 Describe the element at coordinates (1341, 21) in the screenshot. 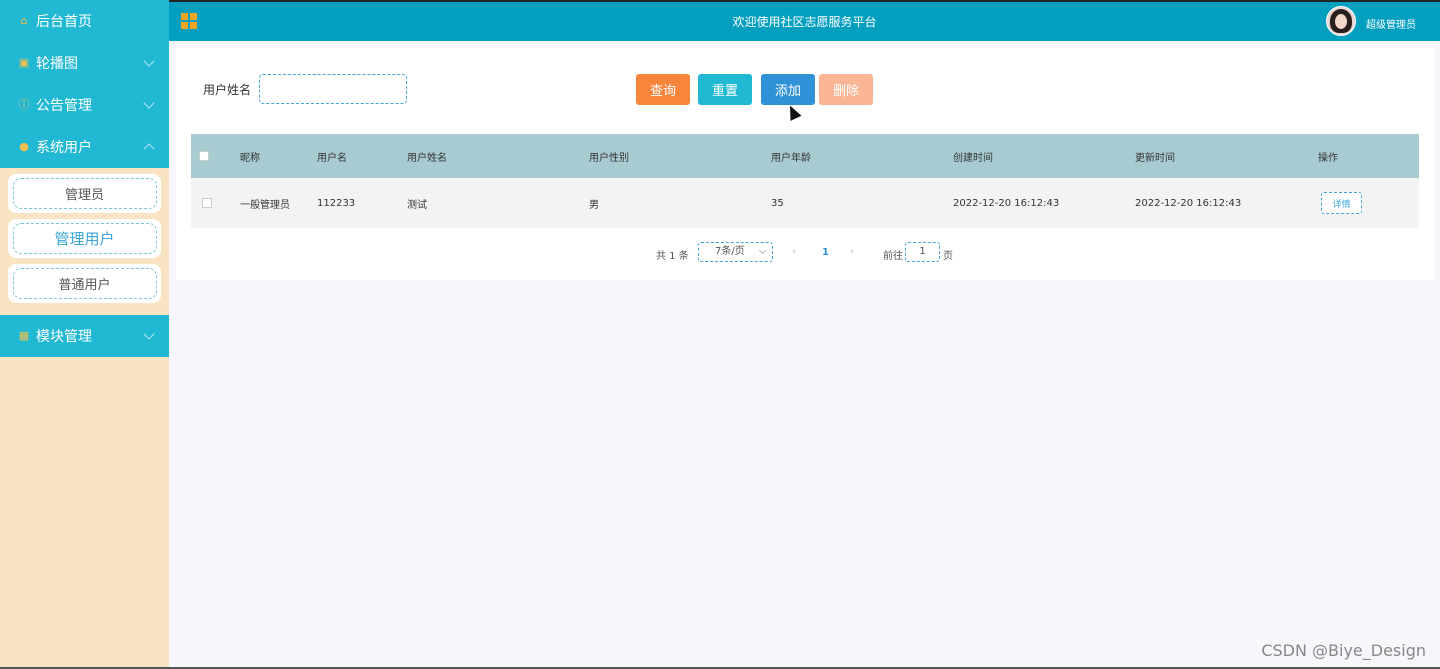

I see `avatar` at that location.